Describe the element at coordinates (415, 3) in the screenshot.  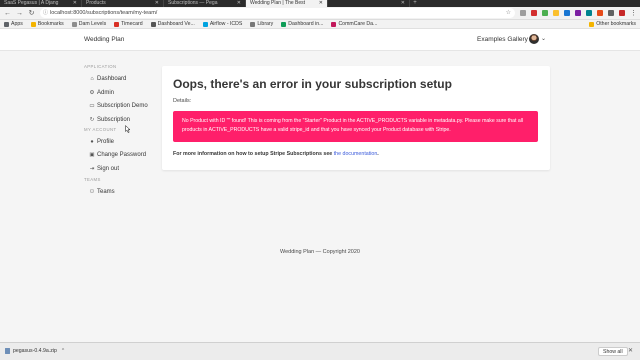
I see `new-tab-icon: +` at that location.